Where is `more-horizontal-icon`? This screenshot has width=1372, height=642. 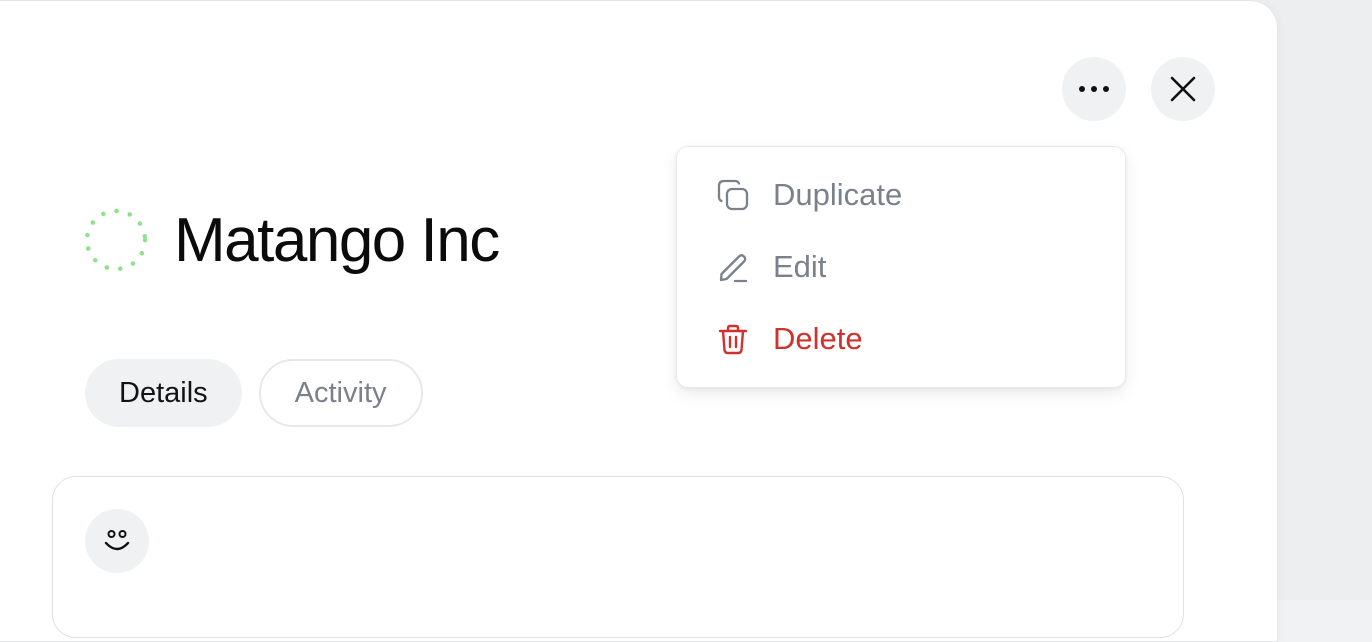
more-horizontal-icon is located at coordinates (1094, 89).